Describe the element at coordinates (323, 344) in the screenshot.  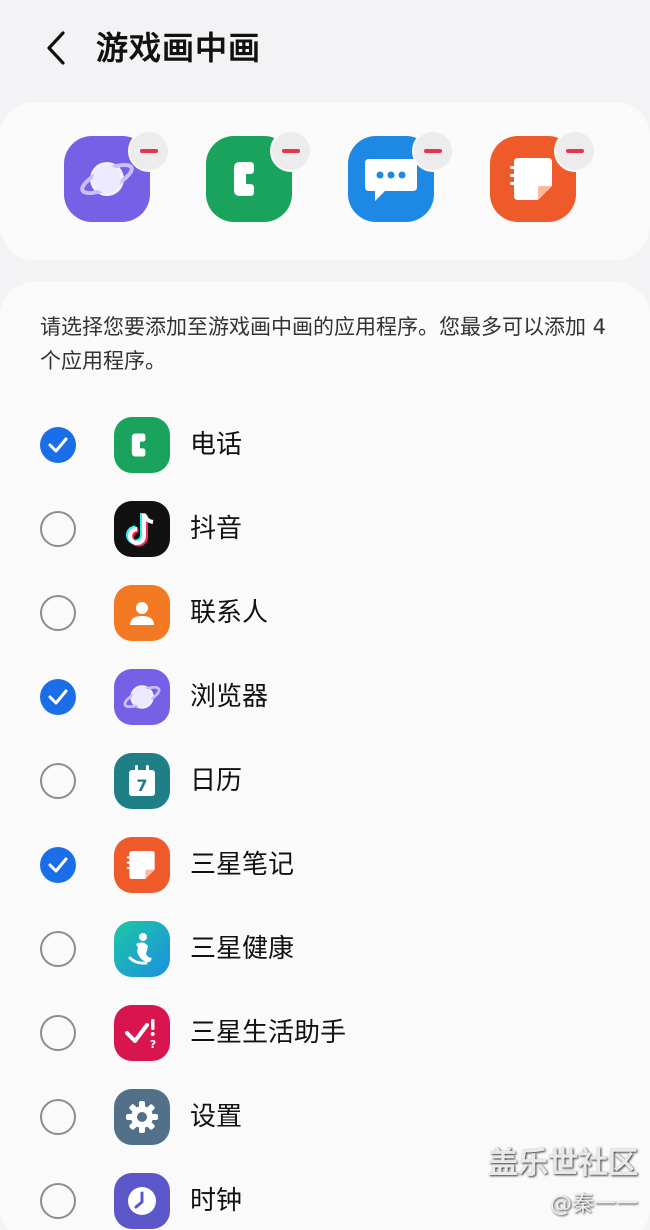
I see `instruction-text: 请选择您要添加至游戏画中画的应用程序。您最多可以添加 4 个应用程序。` at that location.